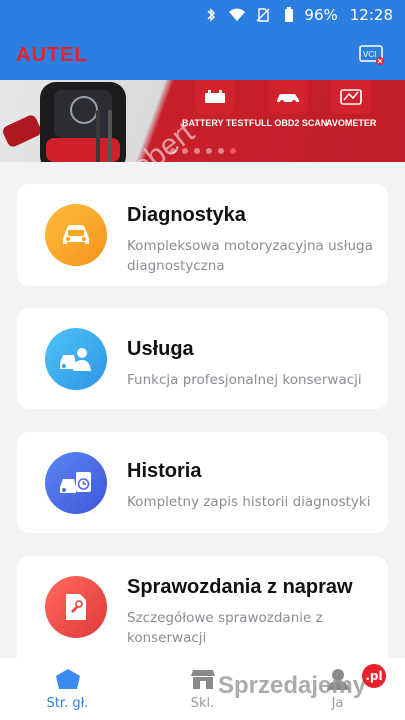 The height and width of the screenshot is (720, 405). I want to click on nav-item-home: Str. gł., so click(67, 689).